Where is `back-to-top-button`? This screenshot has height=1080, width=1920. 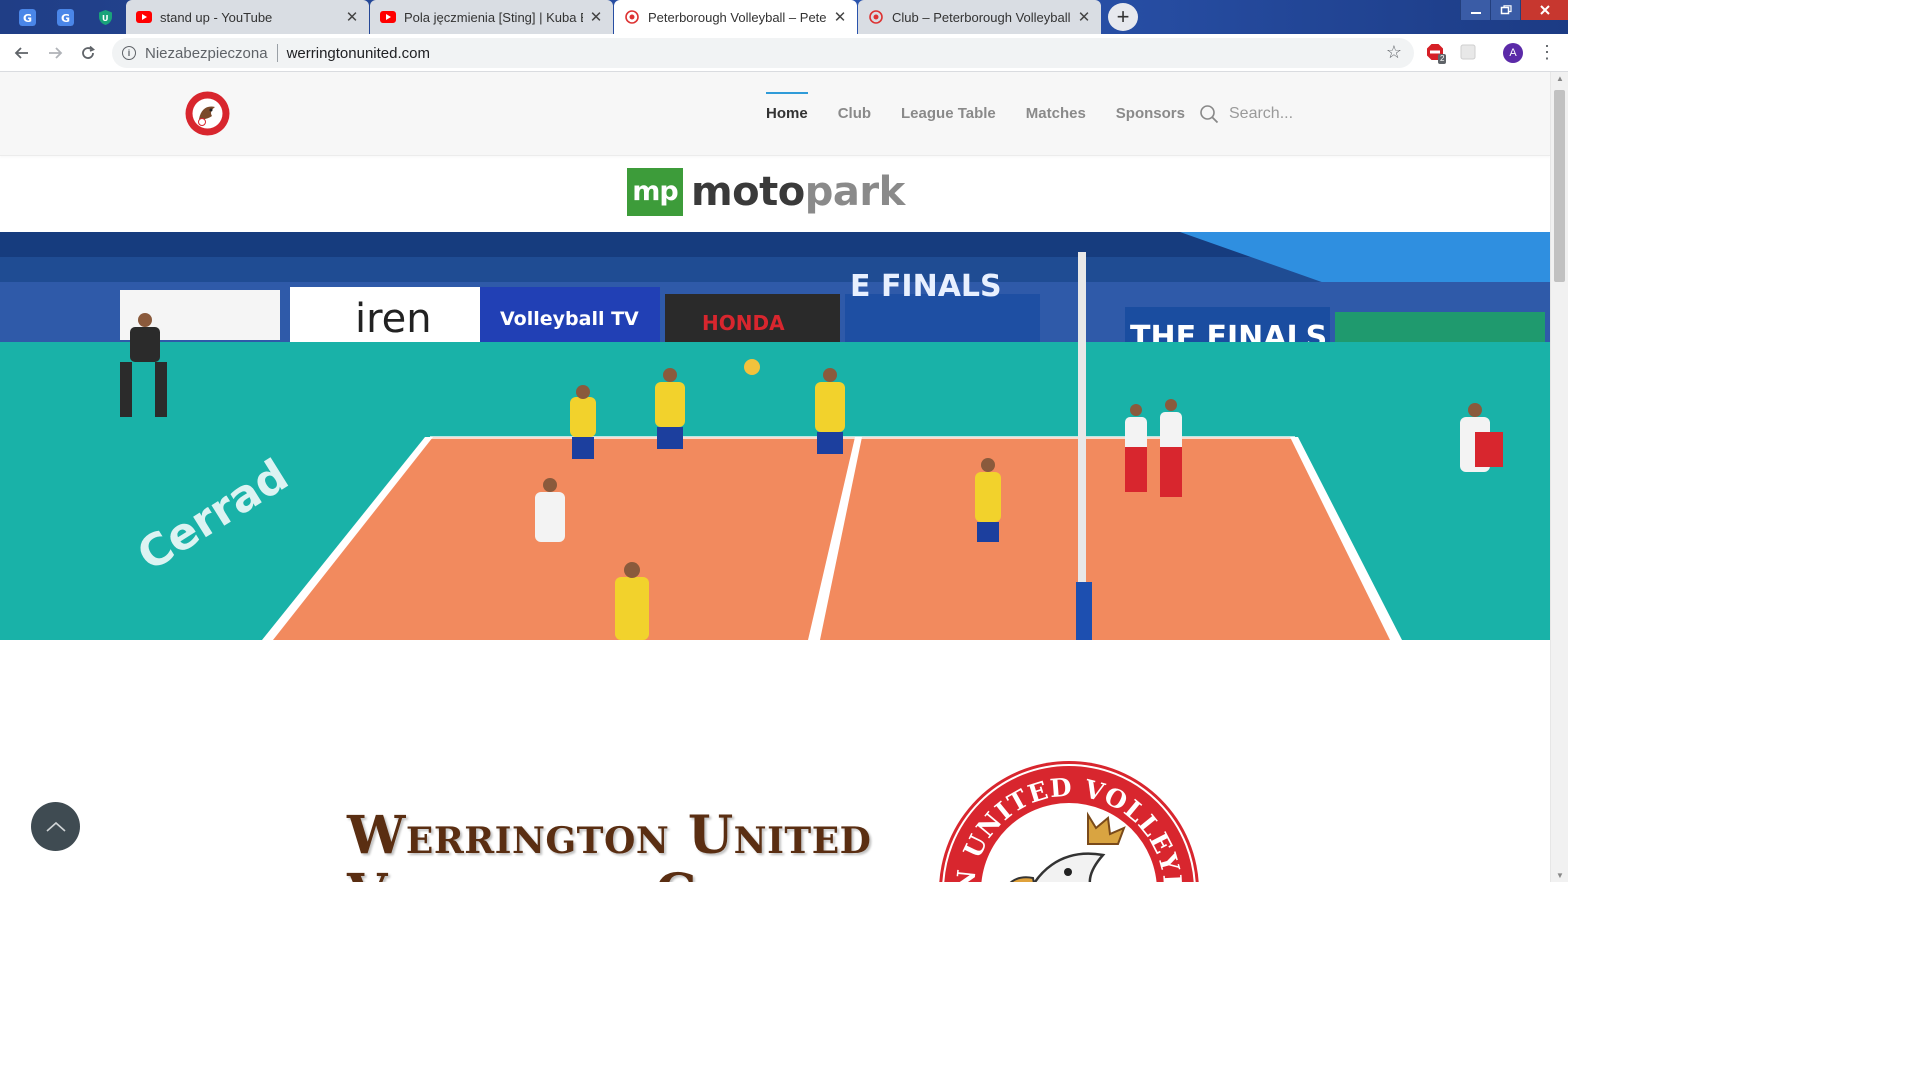
back-to-top-button is located at coordinates (55, 826).